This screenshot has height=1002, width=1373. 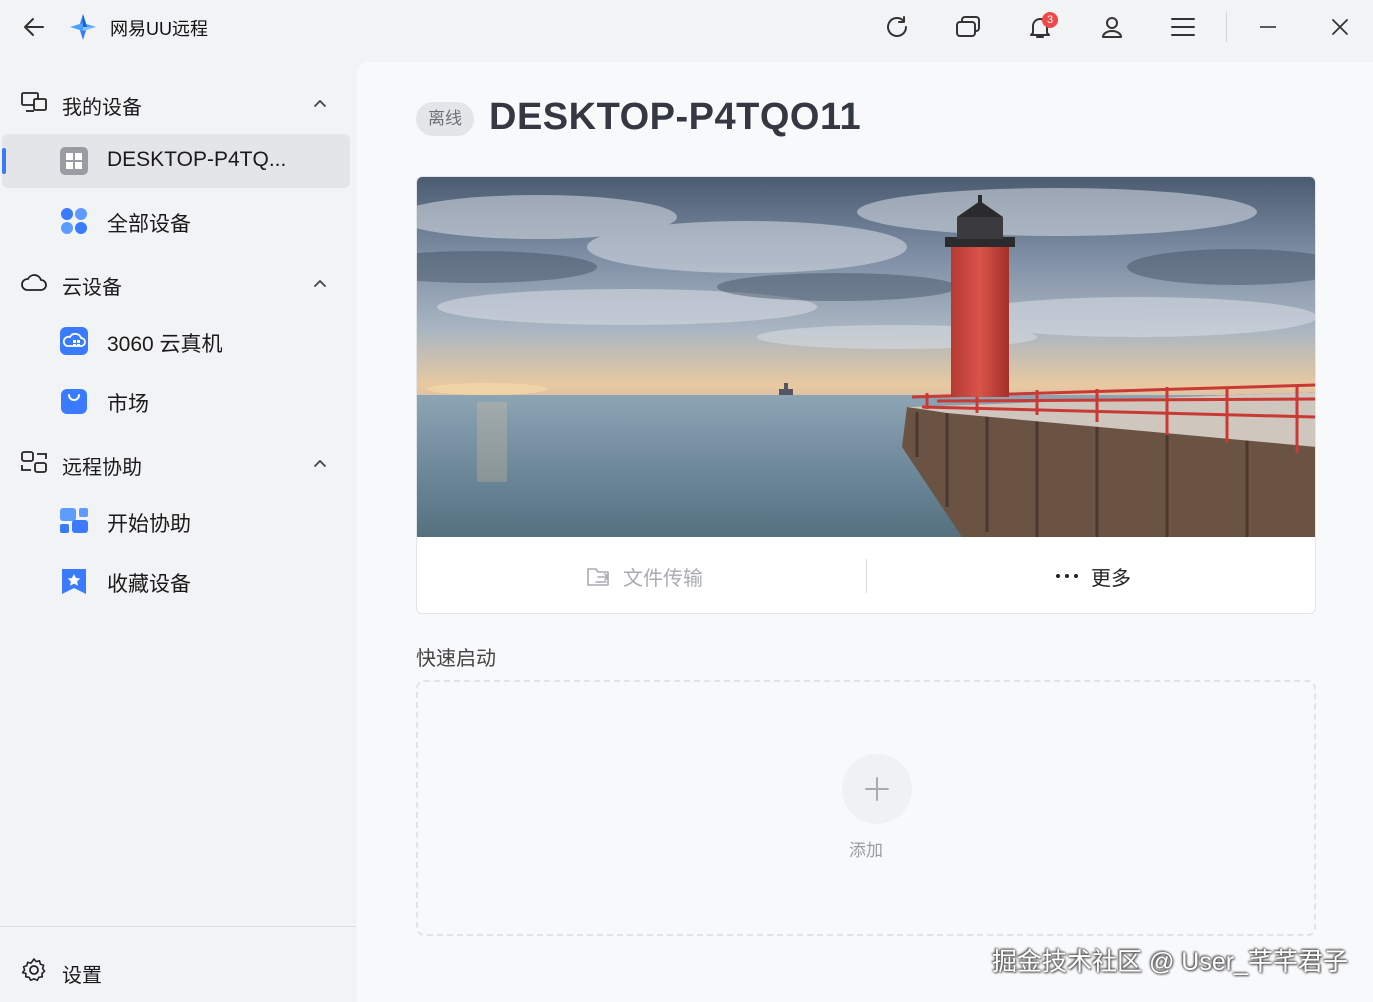 What do you see at coordinates (968, 27) in the screenshot?
I see `multi-window-icon` at bounding box center [968, 27].